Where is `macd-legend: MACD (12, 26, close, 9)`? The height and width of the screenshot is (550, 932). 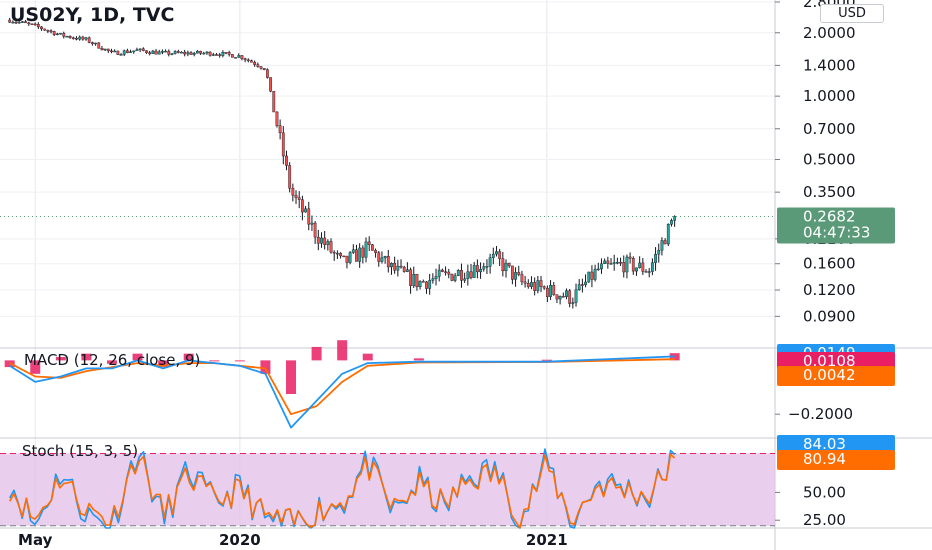 macd-legend: MACD (12, 26, close, 9) is located at coordinates (112, 360).